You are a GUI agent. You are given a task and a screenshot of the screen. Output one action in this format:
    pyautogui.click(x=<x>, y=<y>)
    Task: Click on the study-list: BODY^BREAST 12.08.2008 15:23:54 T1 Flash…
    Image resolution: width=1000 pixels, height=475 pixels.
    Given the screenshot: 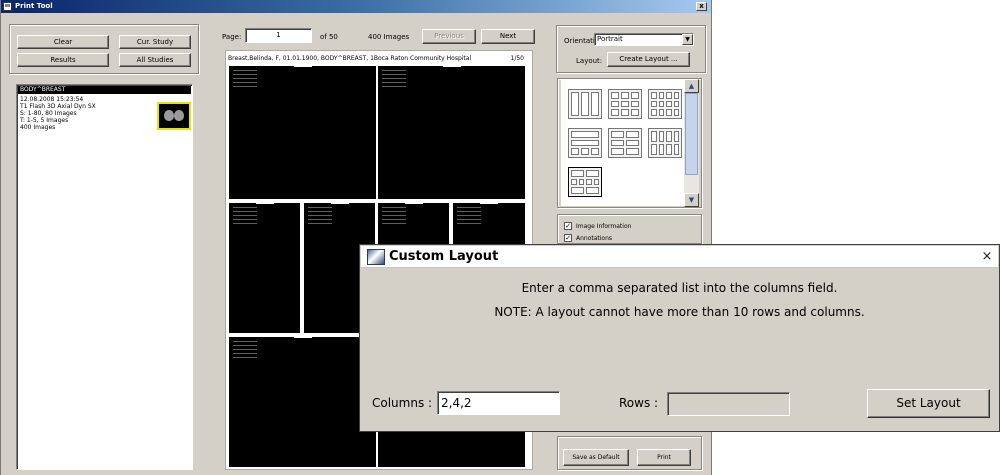 What is the action you would take?
    pyautogui.click(x=104, y=277)
    